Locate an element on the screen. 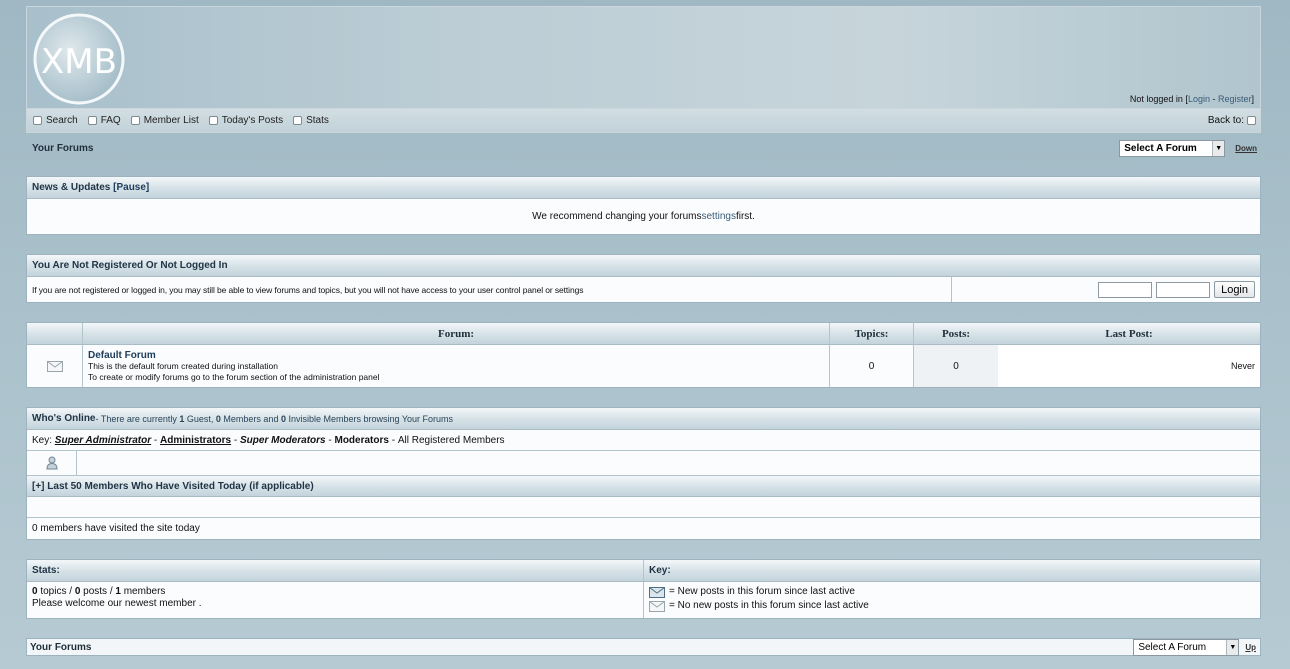 The width and height of the screenshot is (1290, 669). nav-todays-posts: Today's Posts is located at coordinates (246, 120).